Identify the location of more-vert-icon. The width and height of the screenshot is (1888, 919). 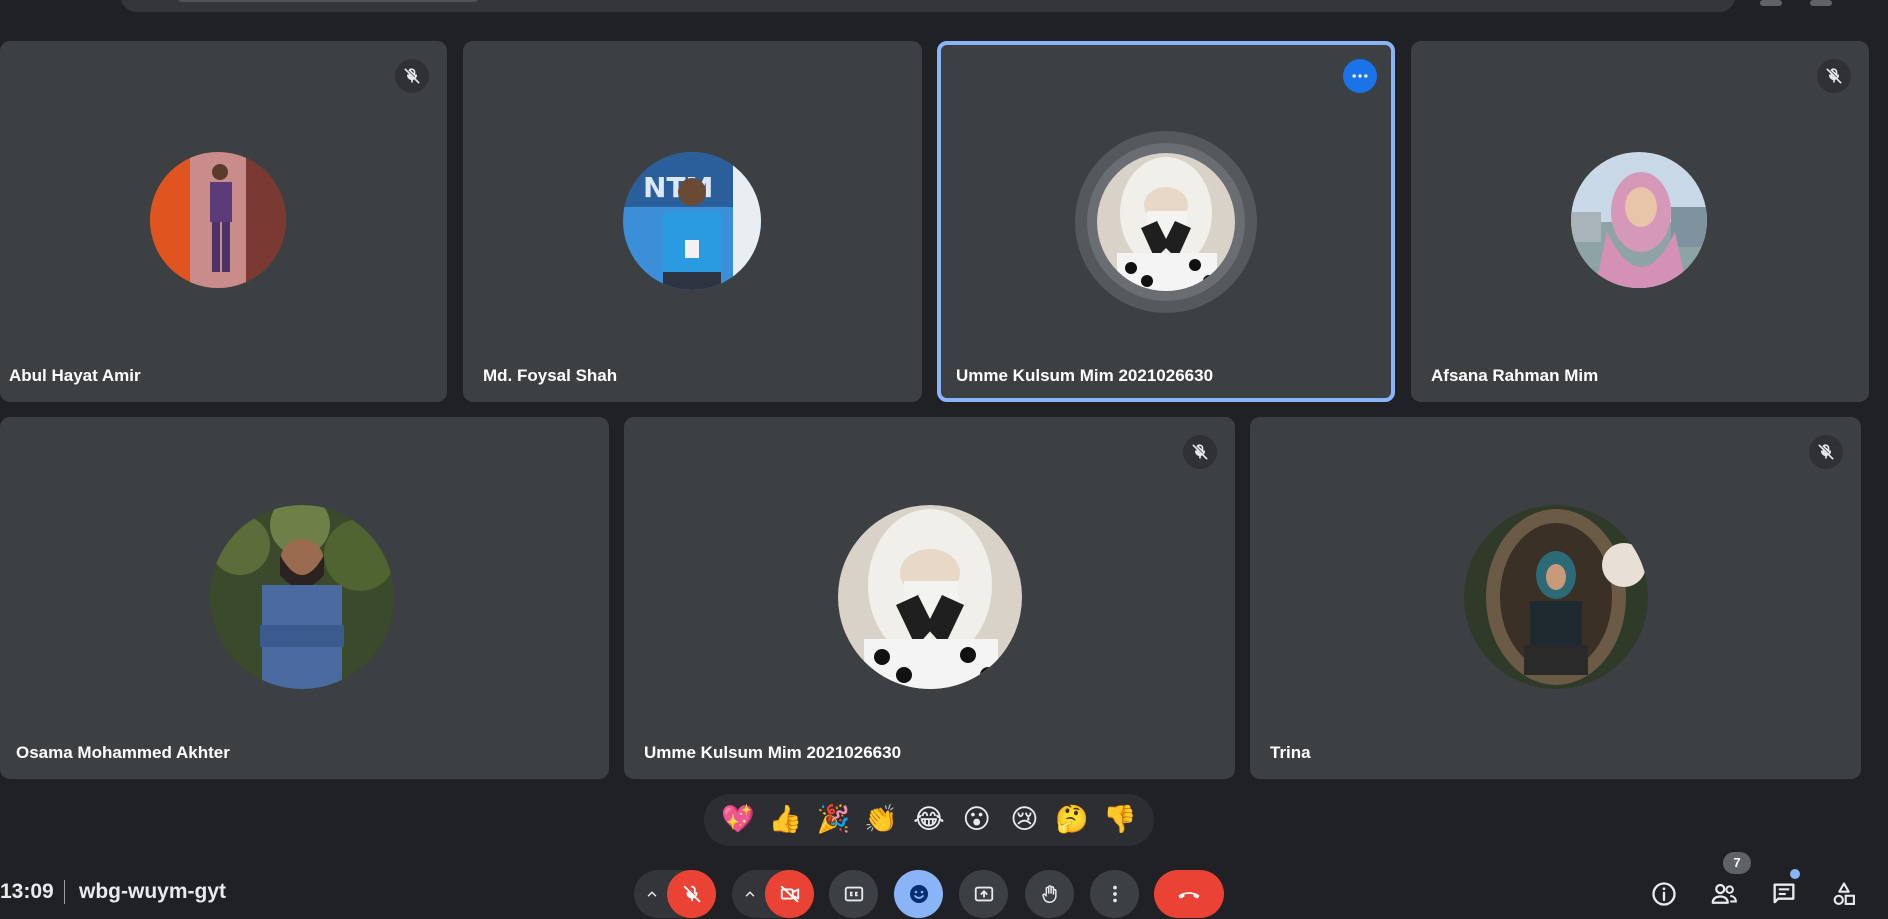
(1114, 894).